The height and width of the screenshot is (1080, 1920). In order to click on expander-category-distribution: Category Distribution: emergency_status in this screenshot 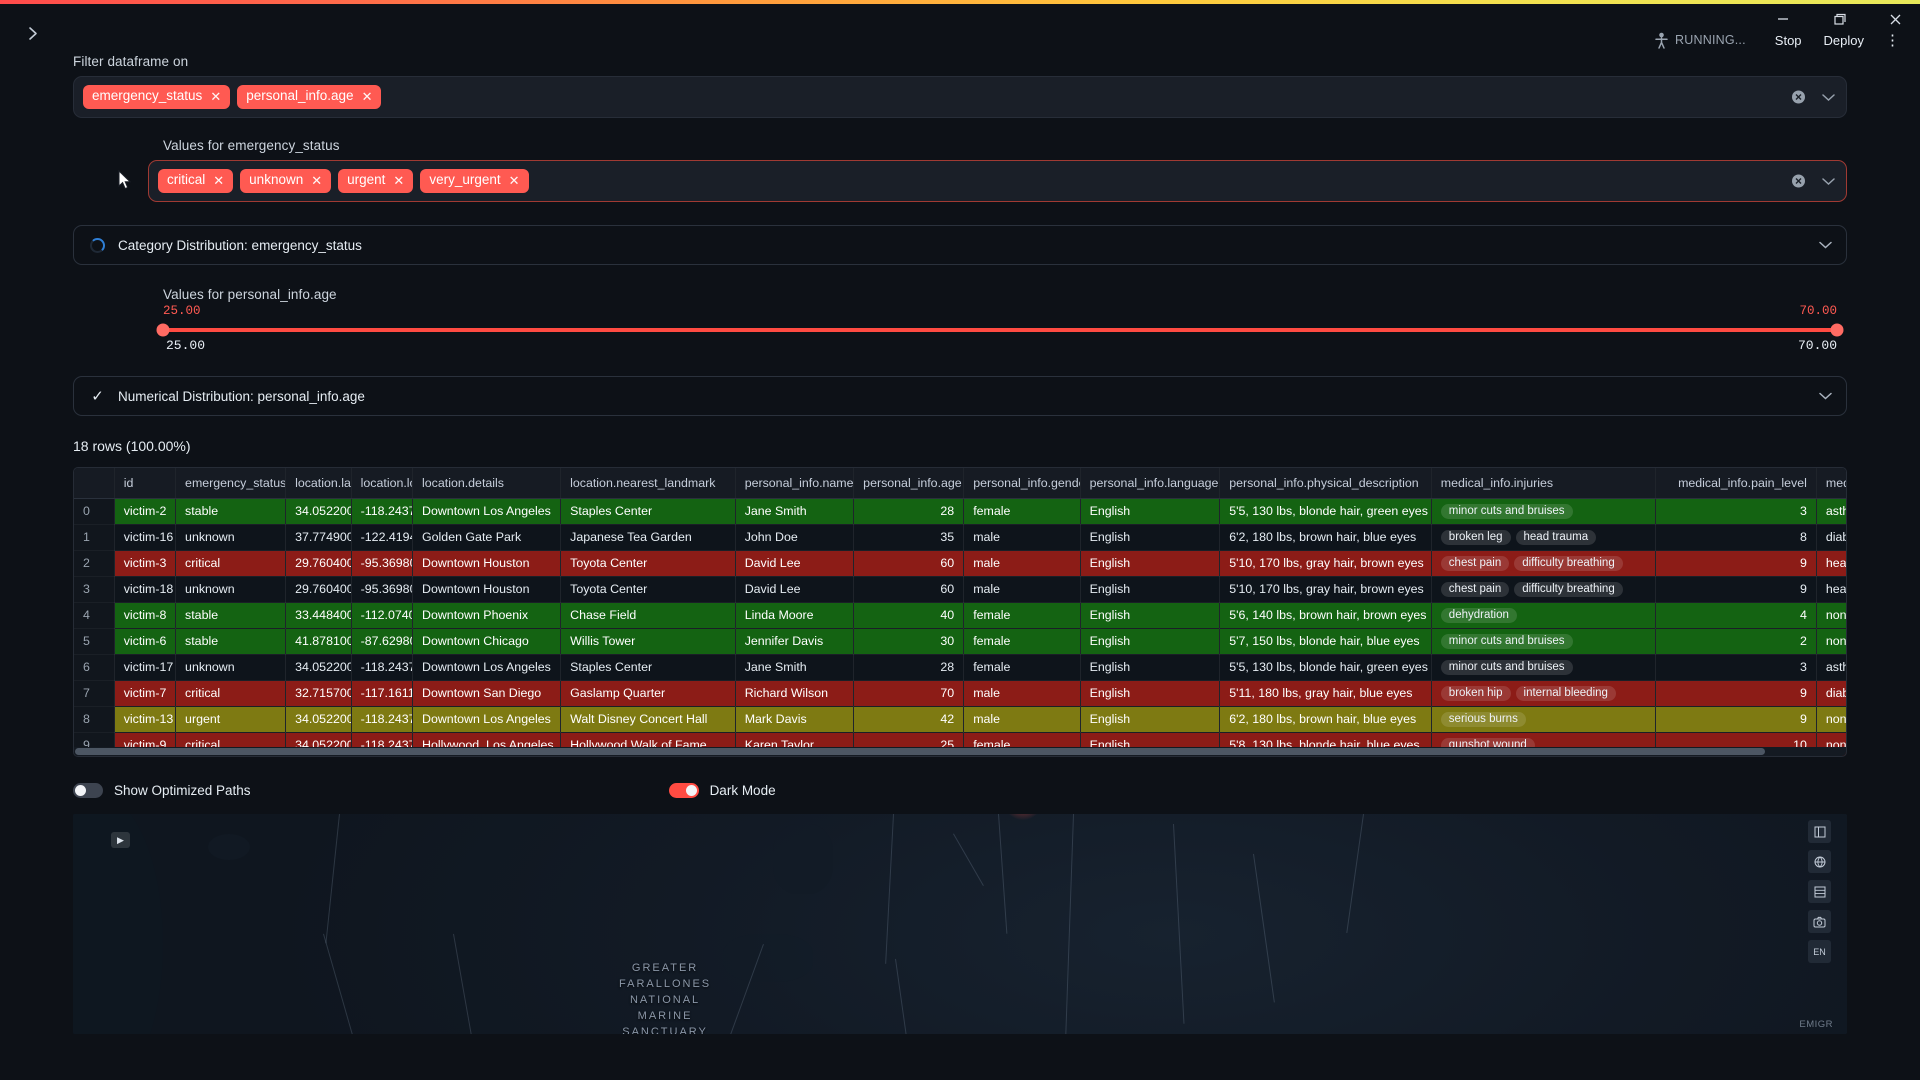, I will do `click(960, 245)`.